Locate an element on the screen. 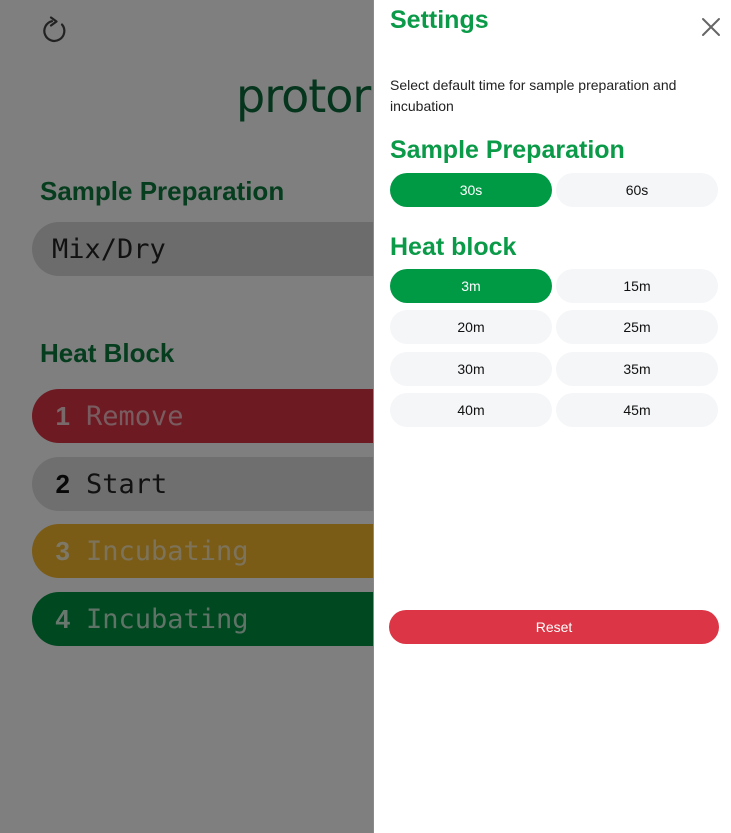 The width and height of the screenshot is (731, 833). reset-button: Reset is located at coordinates (554, 627).